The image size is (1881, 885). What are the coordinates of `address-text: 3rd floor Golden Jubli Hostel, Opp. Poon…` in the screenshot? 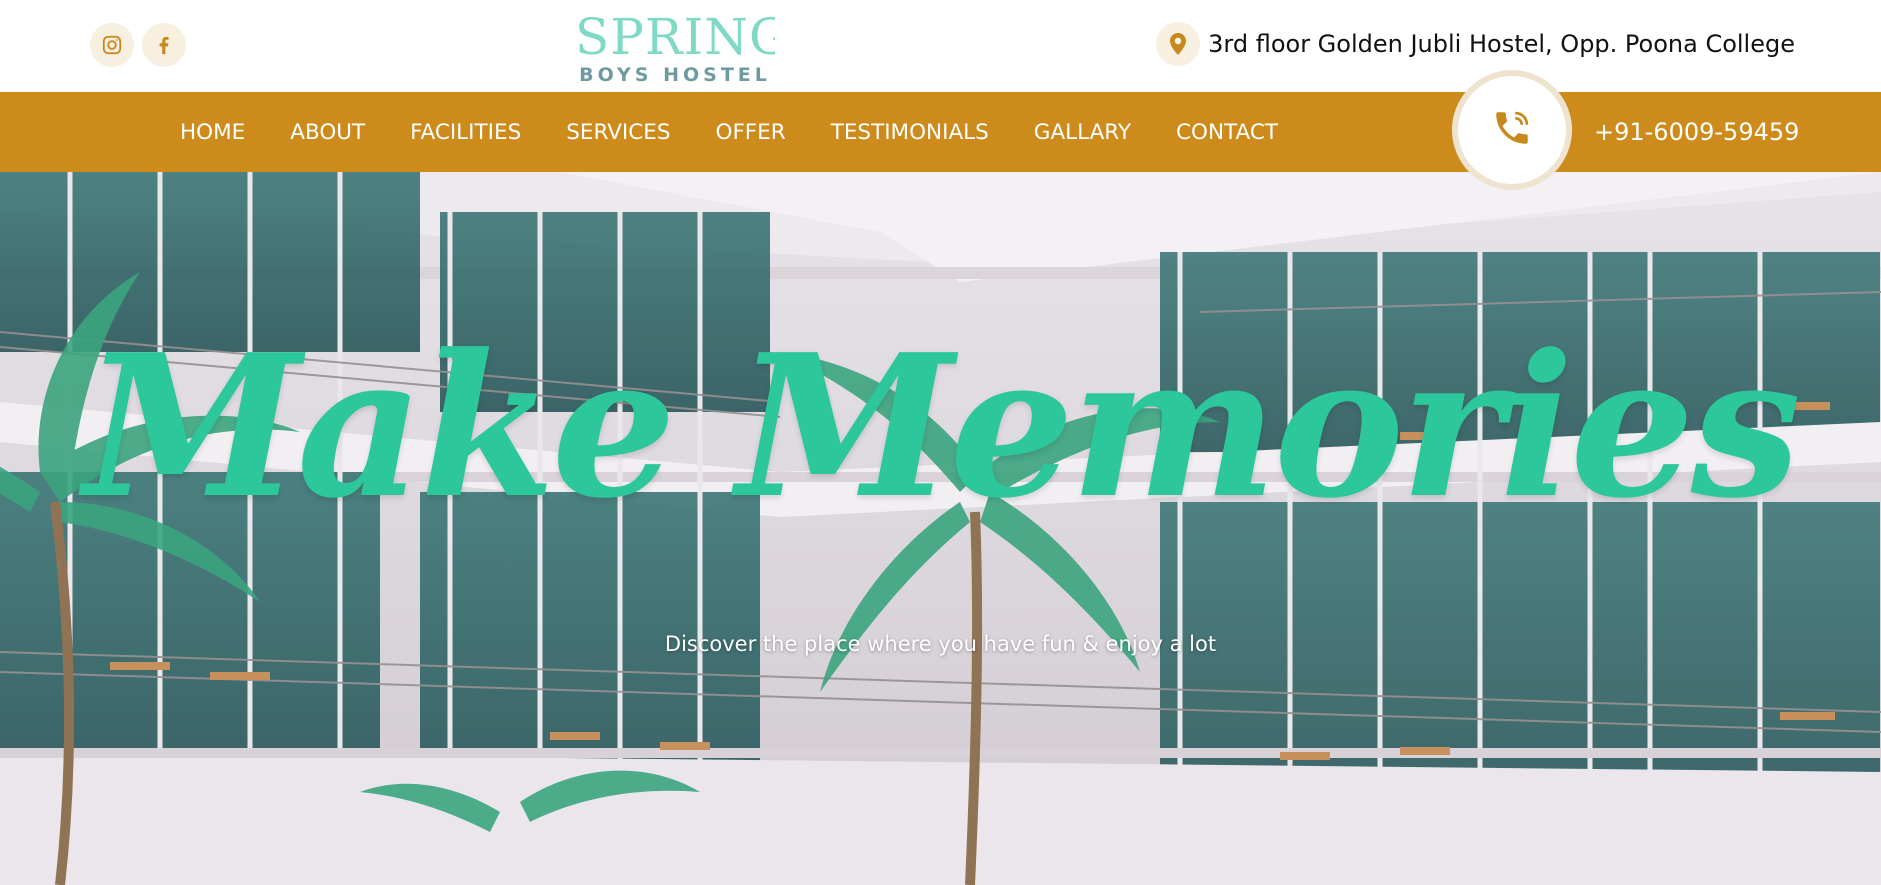 It's located at (1501, 44).